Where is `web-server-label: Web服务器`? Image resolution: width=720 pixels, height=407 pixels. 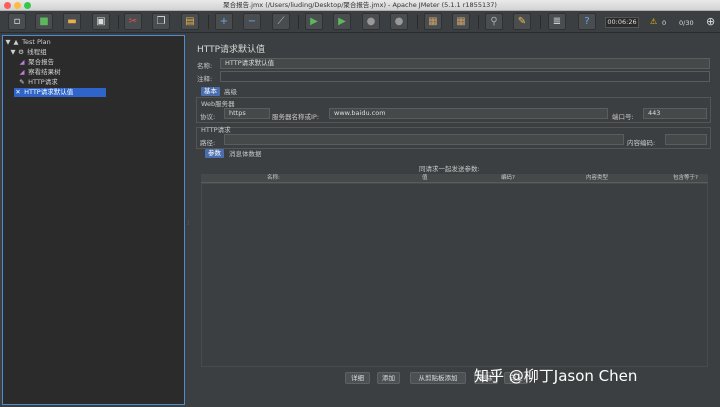
web-server-label: Web服务器 is located at coordinates (218, 104).